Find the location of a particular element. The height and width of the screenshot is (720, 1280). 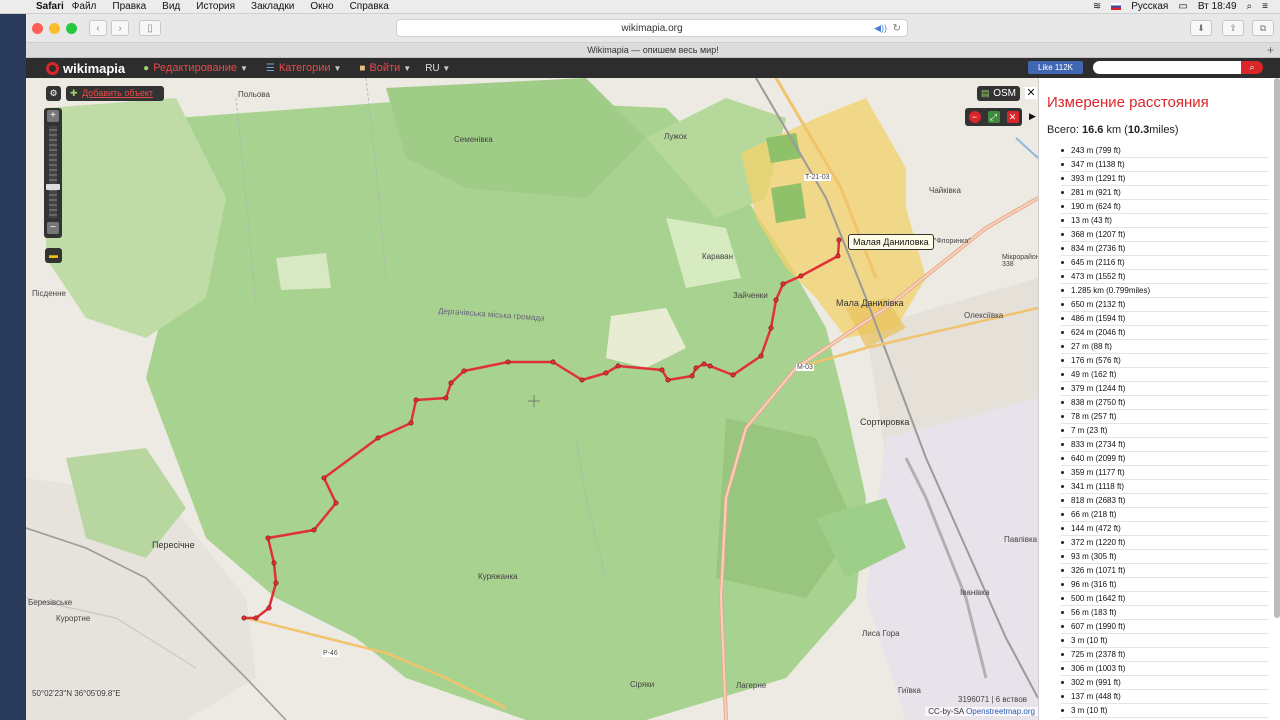

place-label: Лужок is located at coordinates (675, 136).